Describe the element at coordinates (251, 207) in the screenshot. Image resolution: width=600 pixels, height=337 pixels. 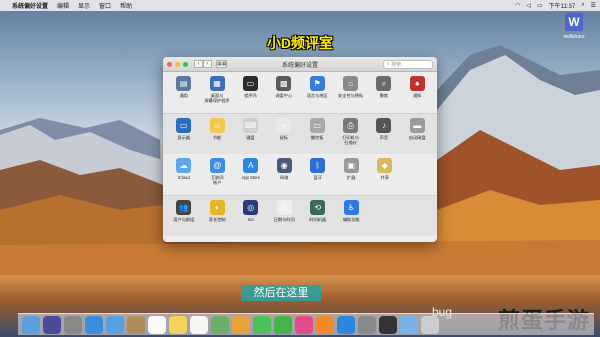
I see `siri-icon: ◎` at that location.